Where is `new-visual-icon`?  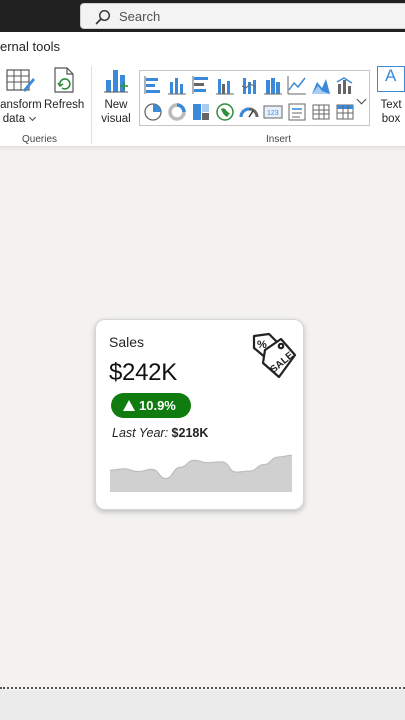 new-visual-icon is located at coordinates (116, 81).